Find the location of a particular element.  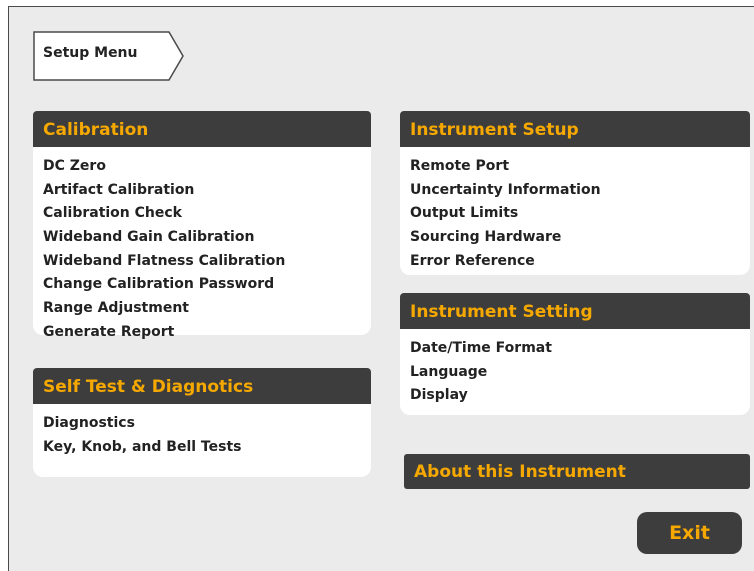

instrument-setting-list: Date/Time Format Language Display is located at coordinates (575, 369).